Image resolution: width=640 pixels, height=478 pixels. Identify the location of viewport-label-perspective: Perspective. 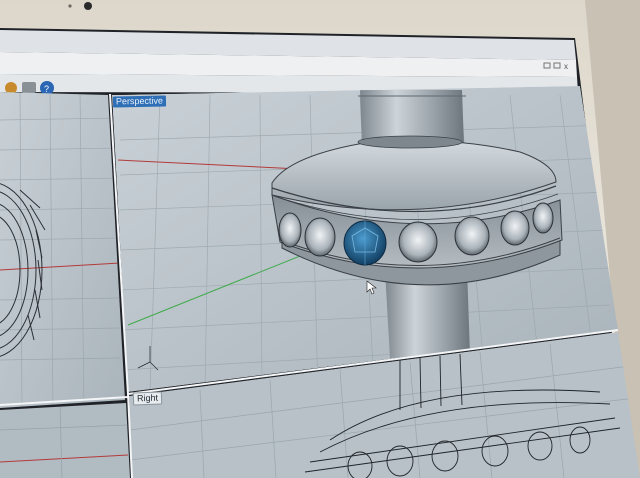
(139, 101).